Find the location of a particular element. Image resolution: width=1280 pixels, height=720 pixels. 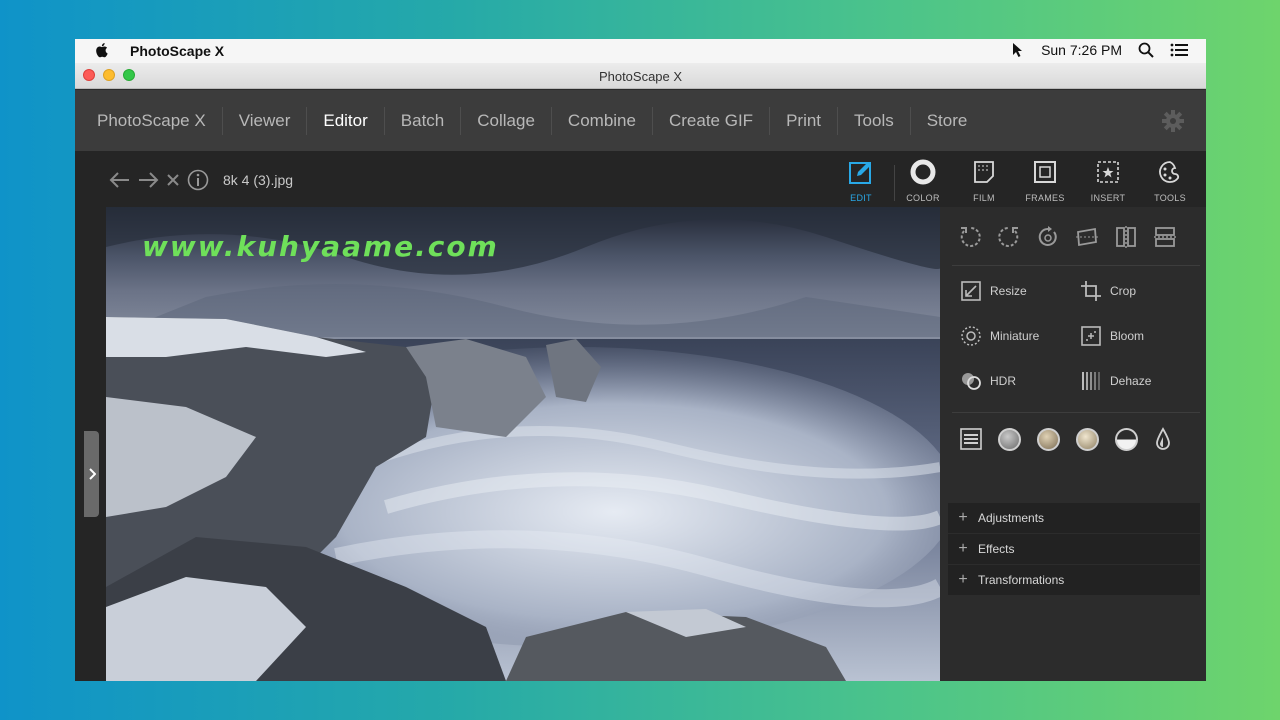

flip-vertical-icon is located at coordinates (1165, 237).